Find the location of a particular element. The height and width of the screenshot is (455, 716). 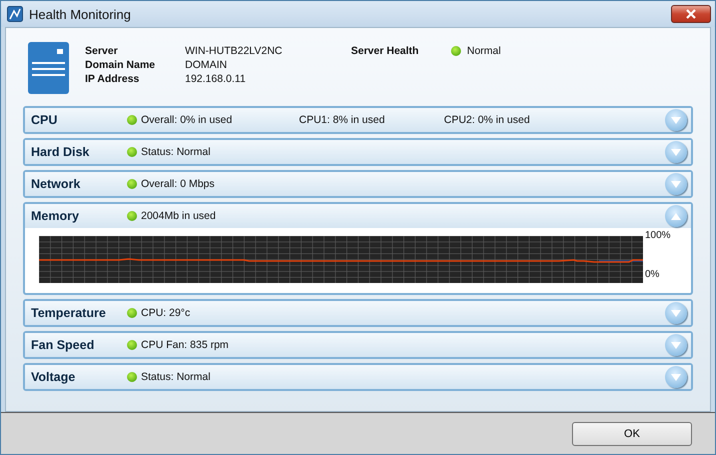

section-title: Network is located at coordinates (56, 184).